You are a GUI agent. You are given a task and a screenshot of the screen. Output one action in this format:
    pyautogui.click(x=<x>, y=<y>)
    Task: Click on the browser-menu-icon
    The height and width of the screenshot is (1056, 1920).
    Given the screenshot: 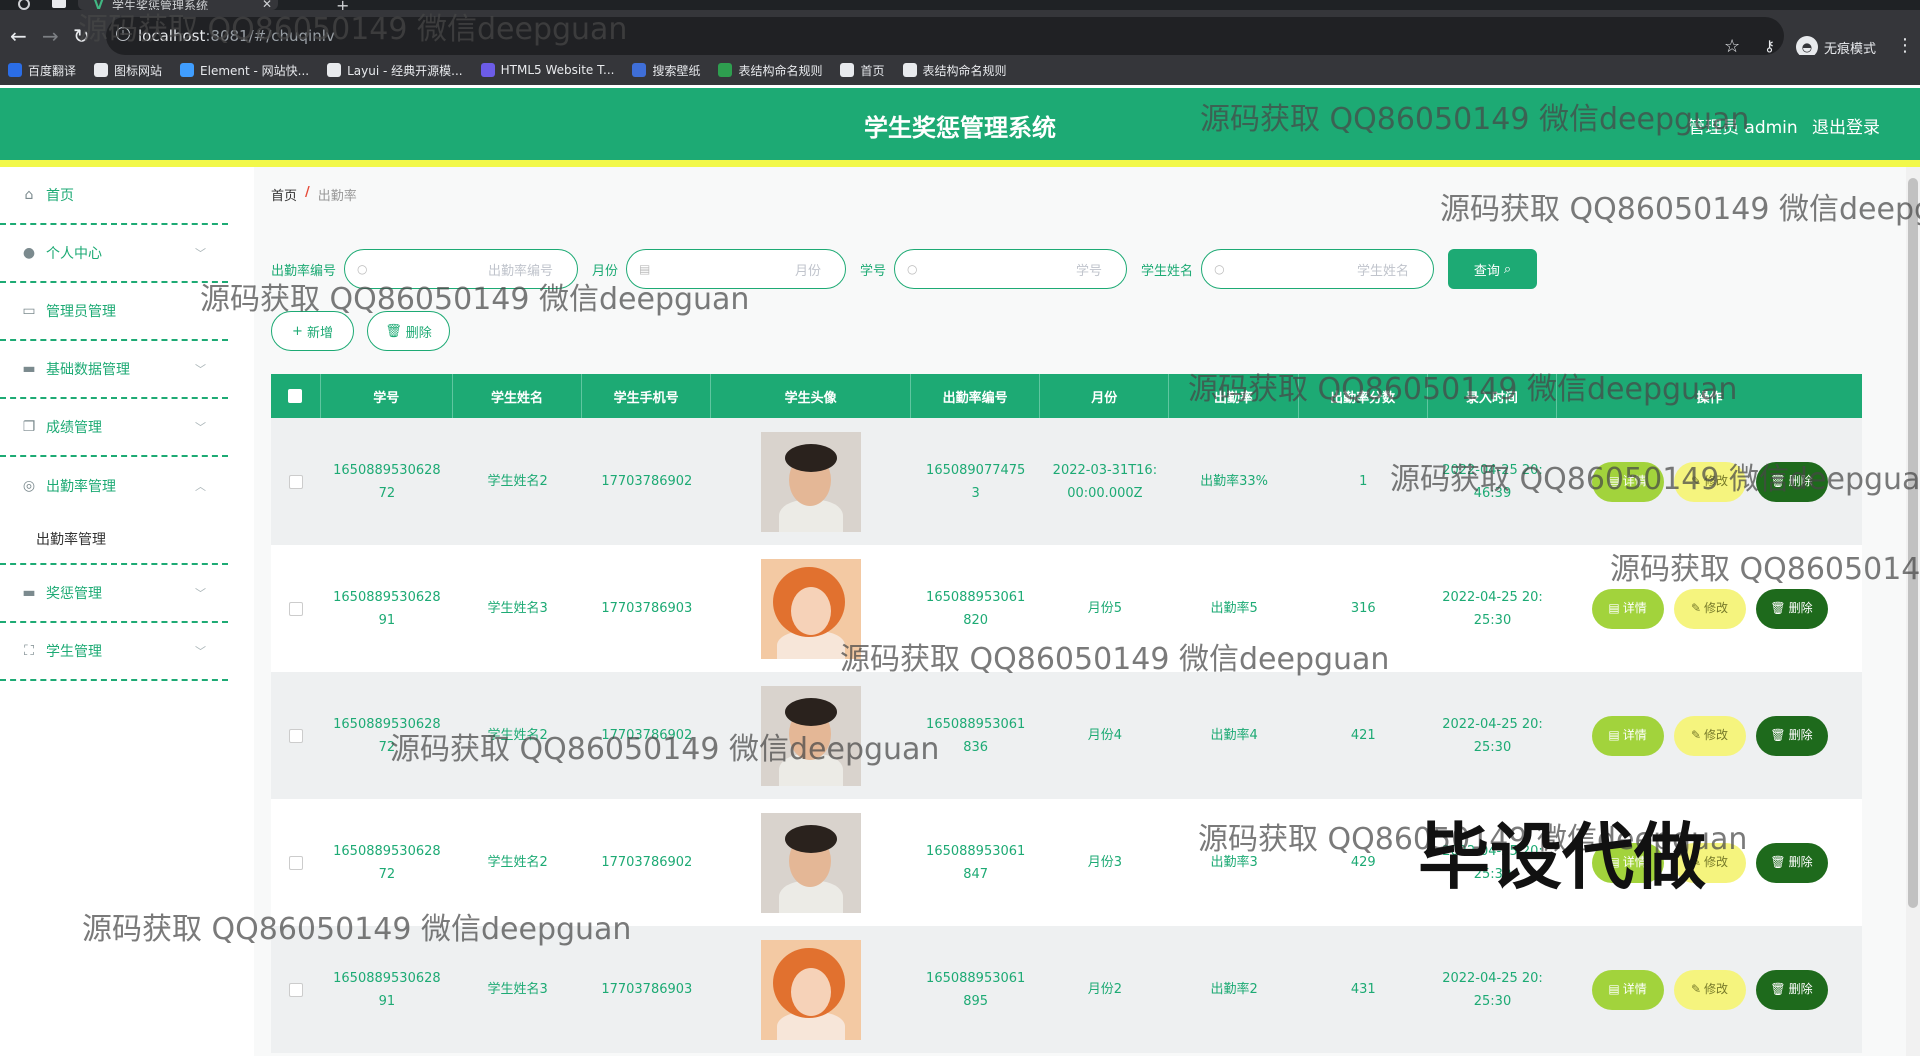 What is the action you would take?
    pyautogui.click(x=24, y=5)
    